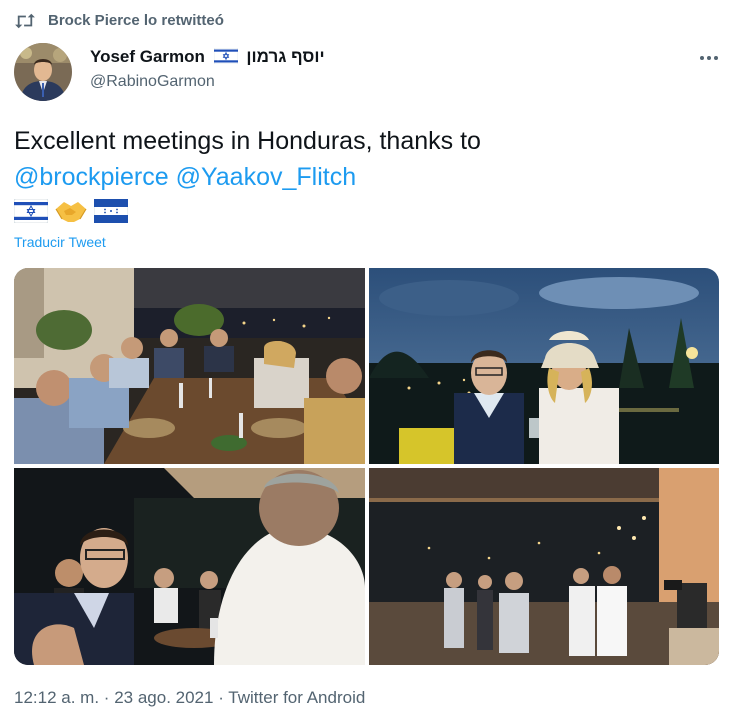 The height and width of the screenshot is (723, 752). What do you see at coordinates (136, 20) in the screenshot?
I see `retweet-label: Brock Pierce lo retwitteó` at bounding box center [136, 20].